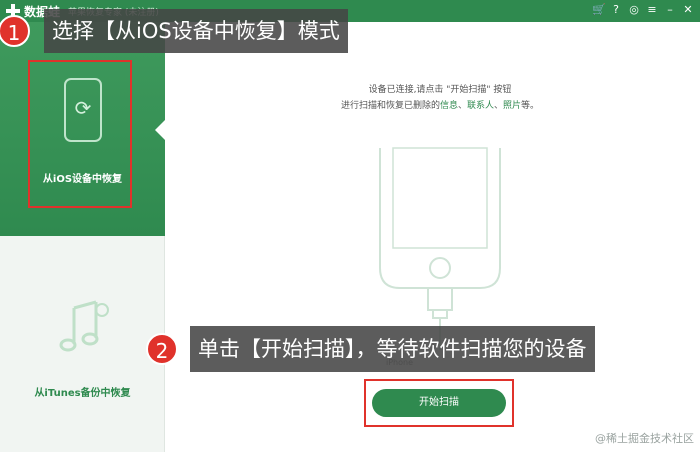  What do you see at coordinates (439, 403) in the screenshot?
I see `highlight-box-scan-button` at bounding box center [439, 403].